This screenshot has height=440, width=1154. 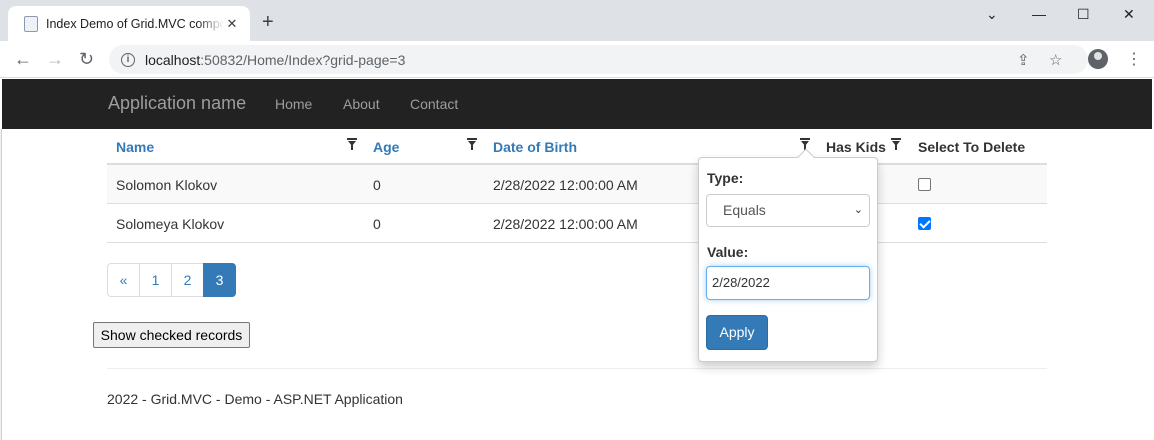 What do you see at coordinates (171, 335) in the screenshot?
I see `show-checked-records-button: Show checked records` at bounding box center [171, 335].